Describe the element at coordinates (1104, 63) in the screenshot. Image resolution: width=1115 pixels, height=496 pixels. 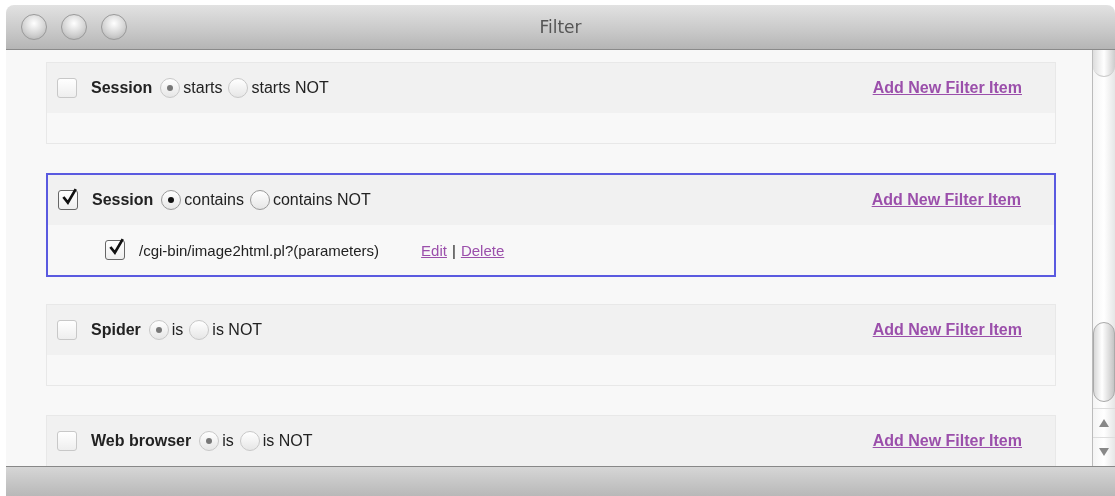
I see `scrollbar-cap` at that location.